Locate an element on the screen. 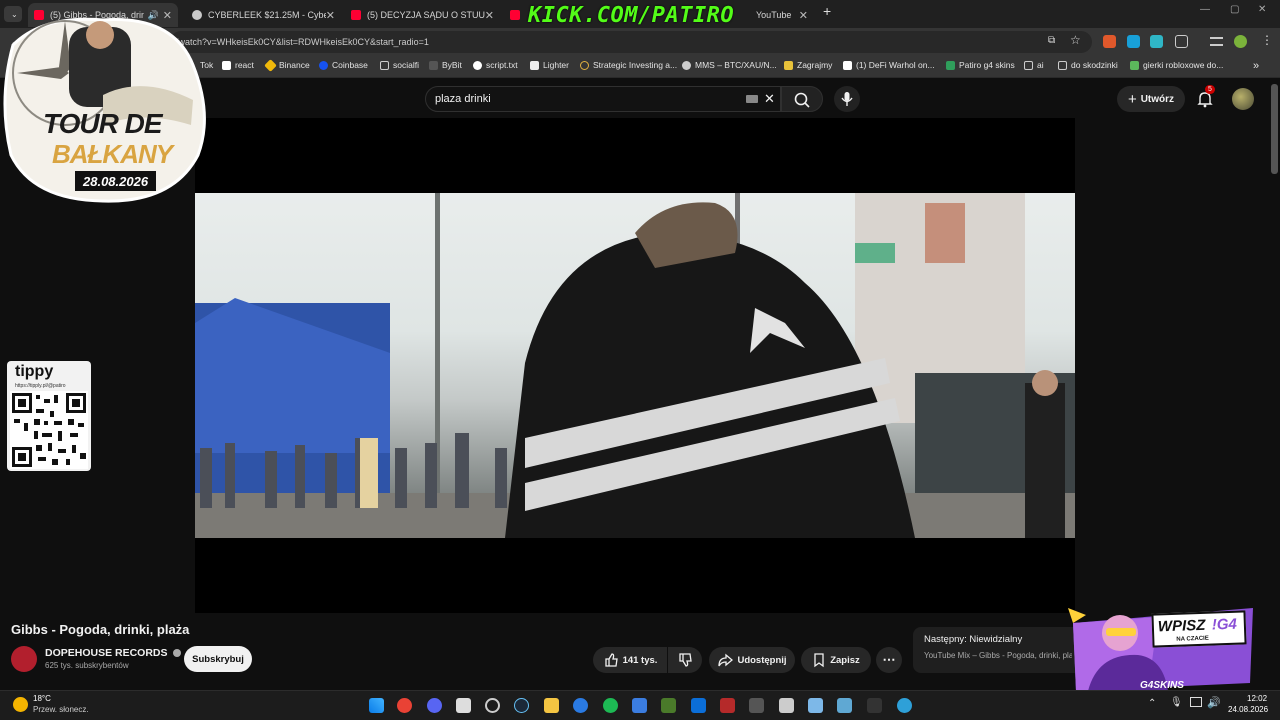 This screenshot has height=720, width=1280. notepad-icon is located at coordinates (815, 705).